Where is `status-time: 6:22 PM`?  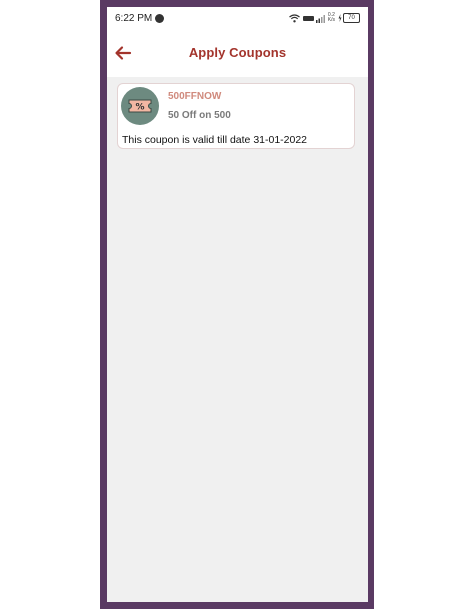 status-time: 6:22 PM is located at coordinates (134, 18).